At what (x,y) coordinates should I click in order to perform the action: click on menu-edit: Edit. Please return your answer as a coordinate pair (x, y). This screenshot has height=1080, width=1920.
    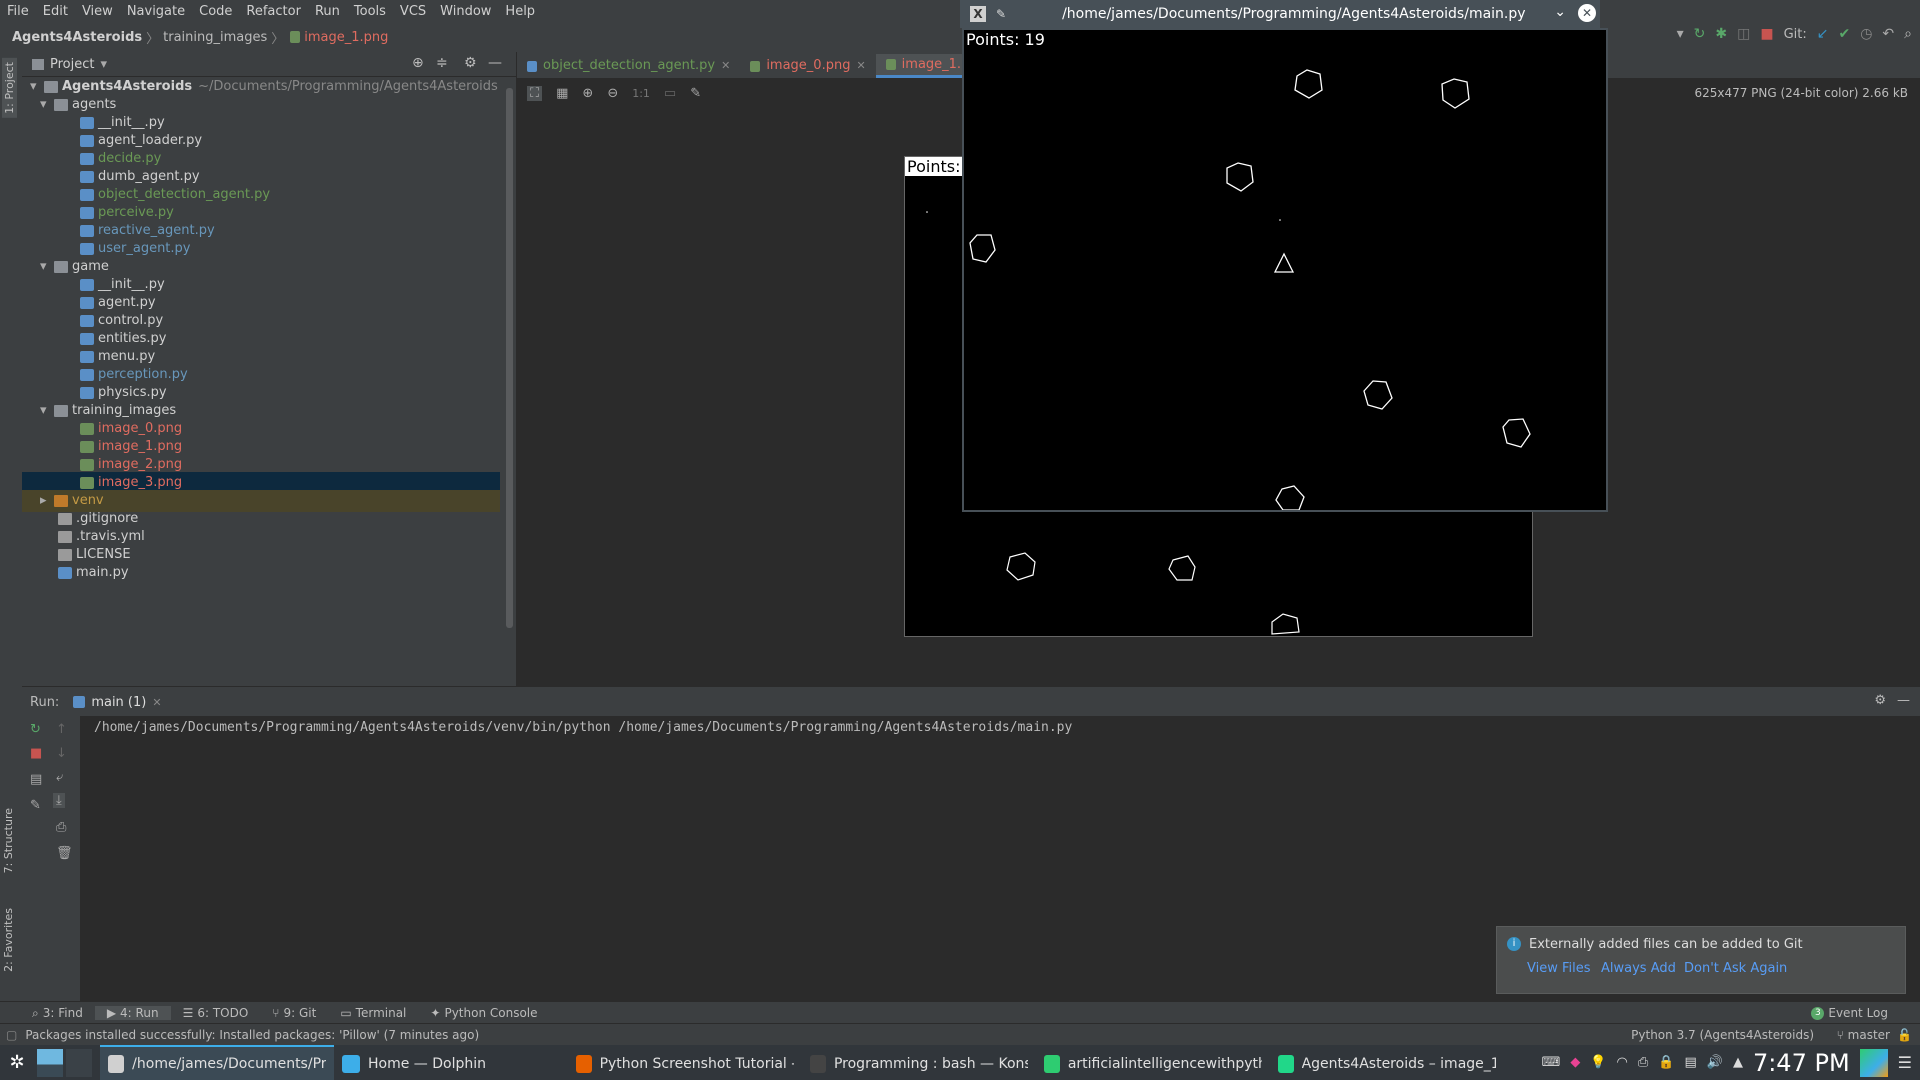
    Looking at the image, I should click on (55, 11).